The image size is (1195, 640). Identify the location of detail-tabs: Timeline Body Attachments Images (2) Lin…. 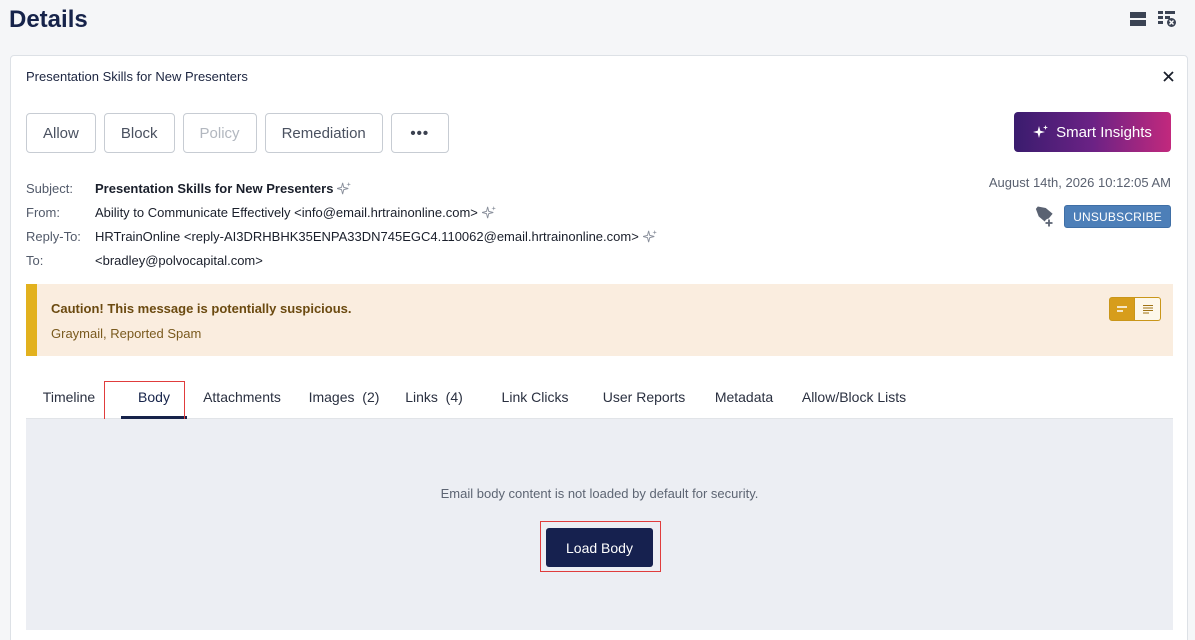
(599, 396).